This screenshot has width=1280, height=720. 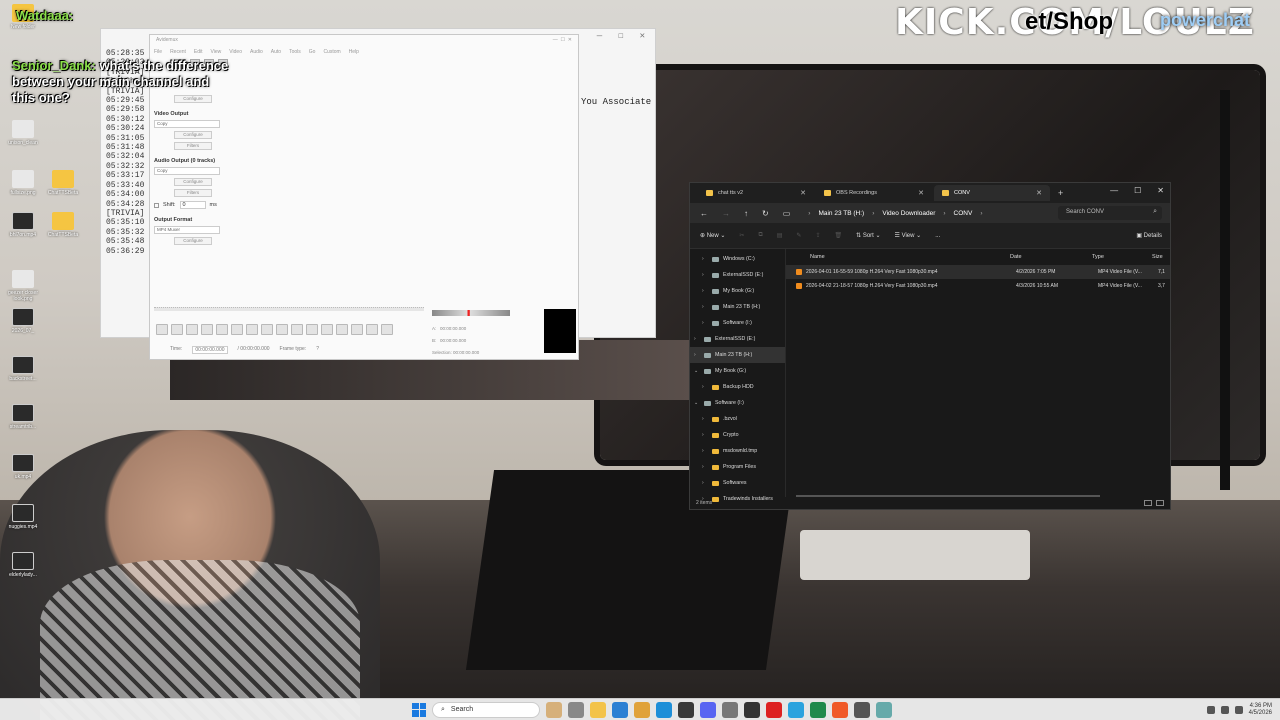 What do you see at coordinates (1210, 709) in the screenshot?
I see `tray-chevron-icon` at bounding box center [1210, 709].